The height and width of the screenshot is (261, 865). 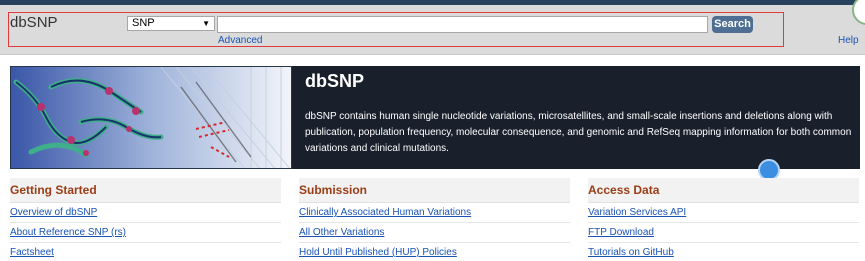 What do you see at coordinates (723, 213) in the screenshot?
I see `link-variation-api: Variation Services API` at bounding box center [723, 213].